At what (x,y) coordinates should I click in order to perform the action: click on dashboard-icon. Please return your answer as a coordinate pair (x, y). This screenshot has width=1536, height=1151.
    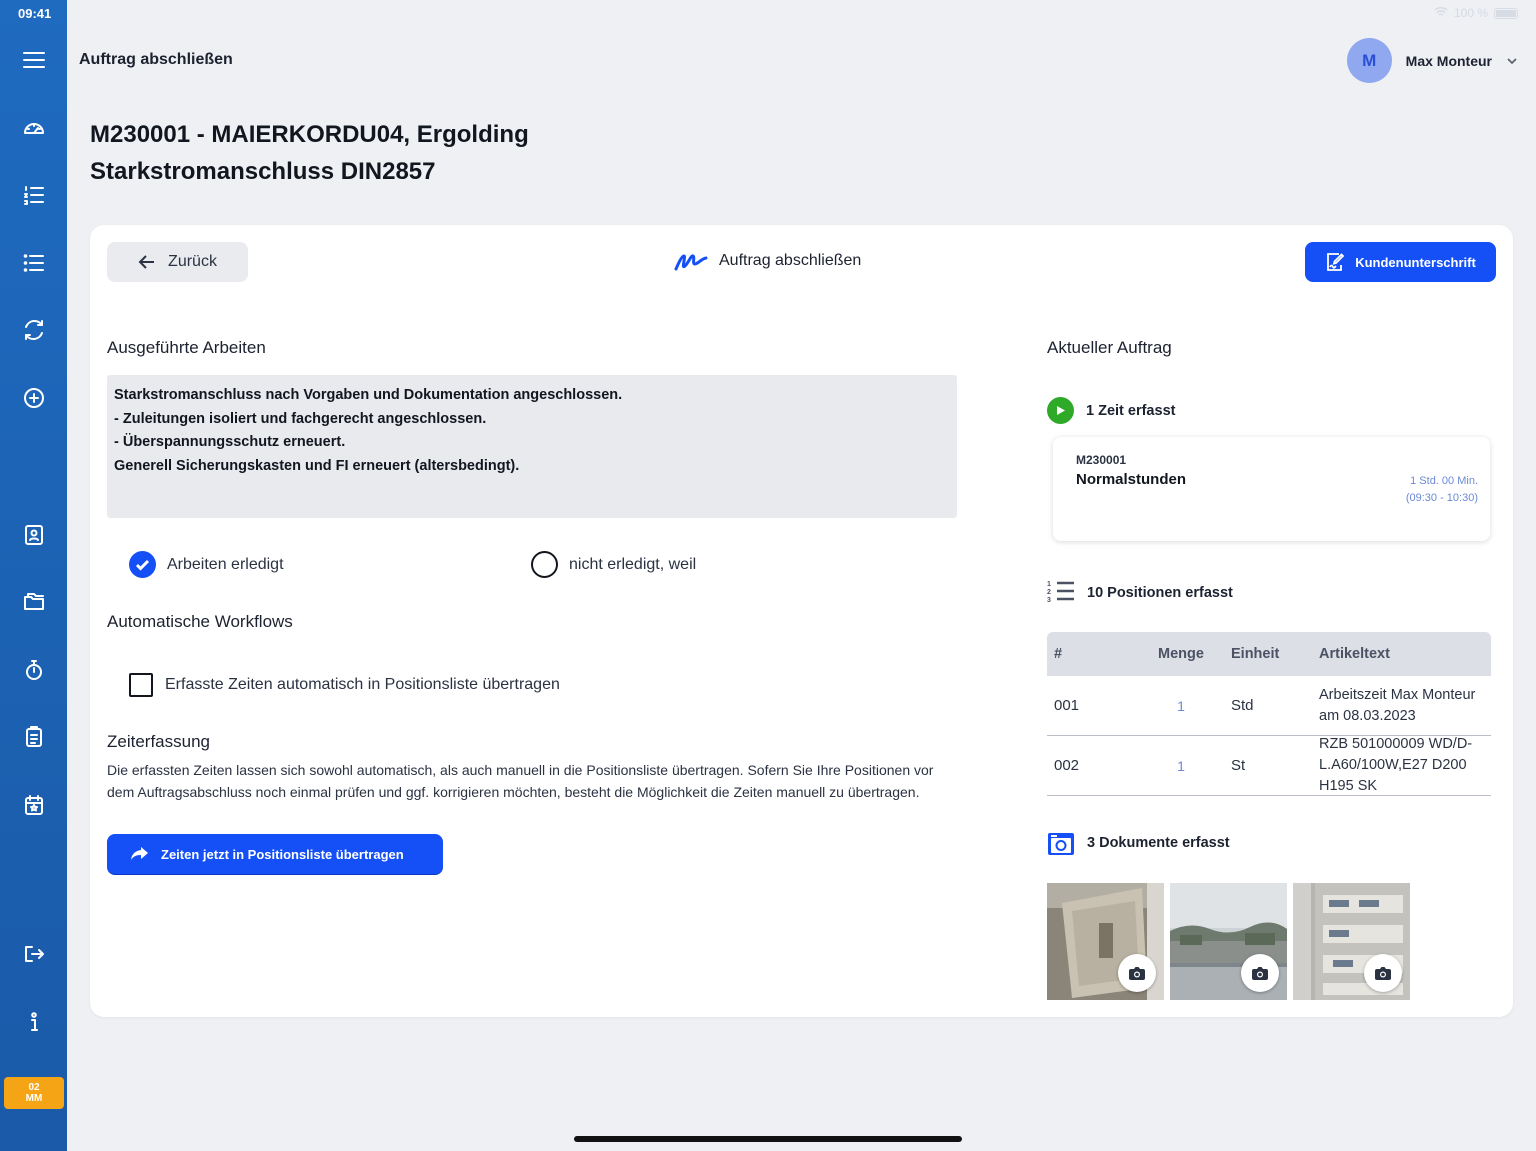
    Looking at the image, I should click on (34, 128).